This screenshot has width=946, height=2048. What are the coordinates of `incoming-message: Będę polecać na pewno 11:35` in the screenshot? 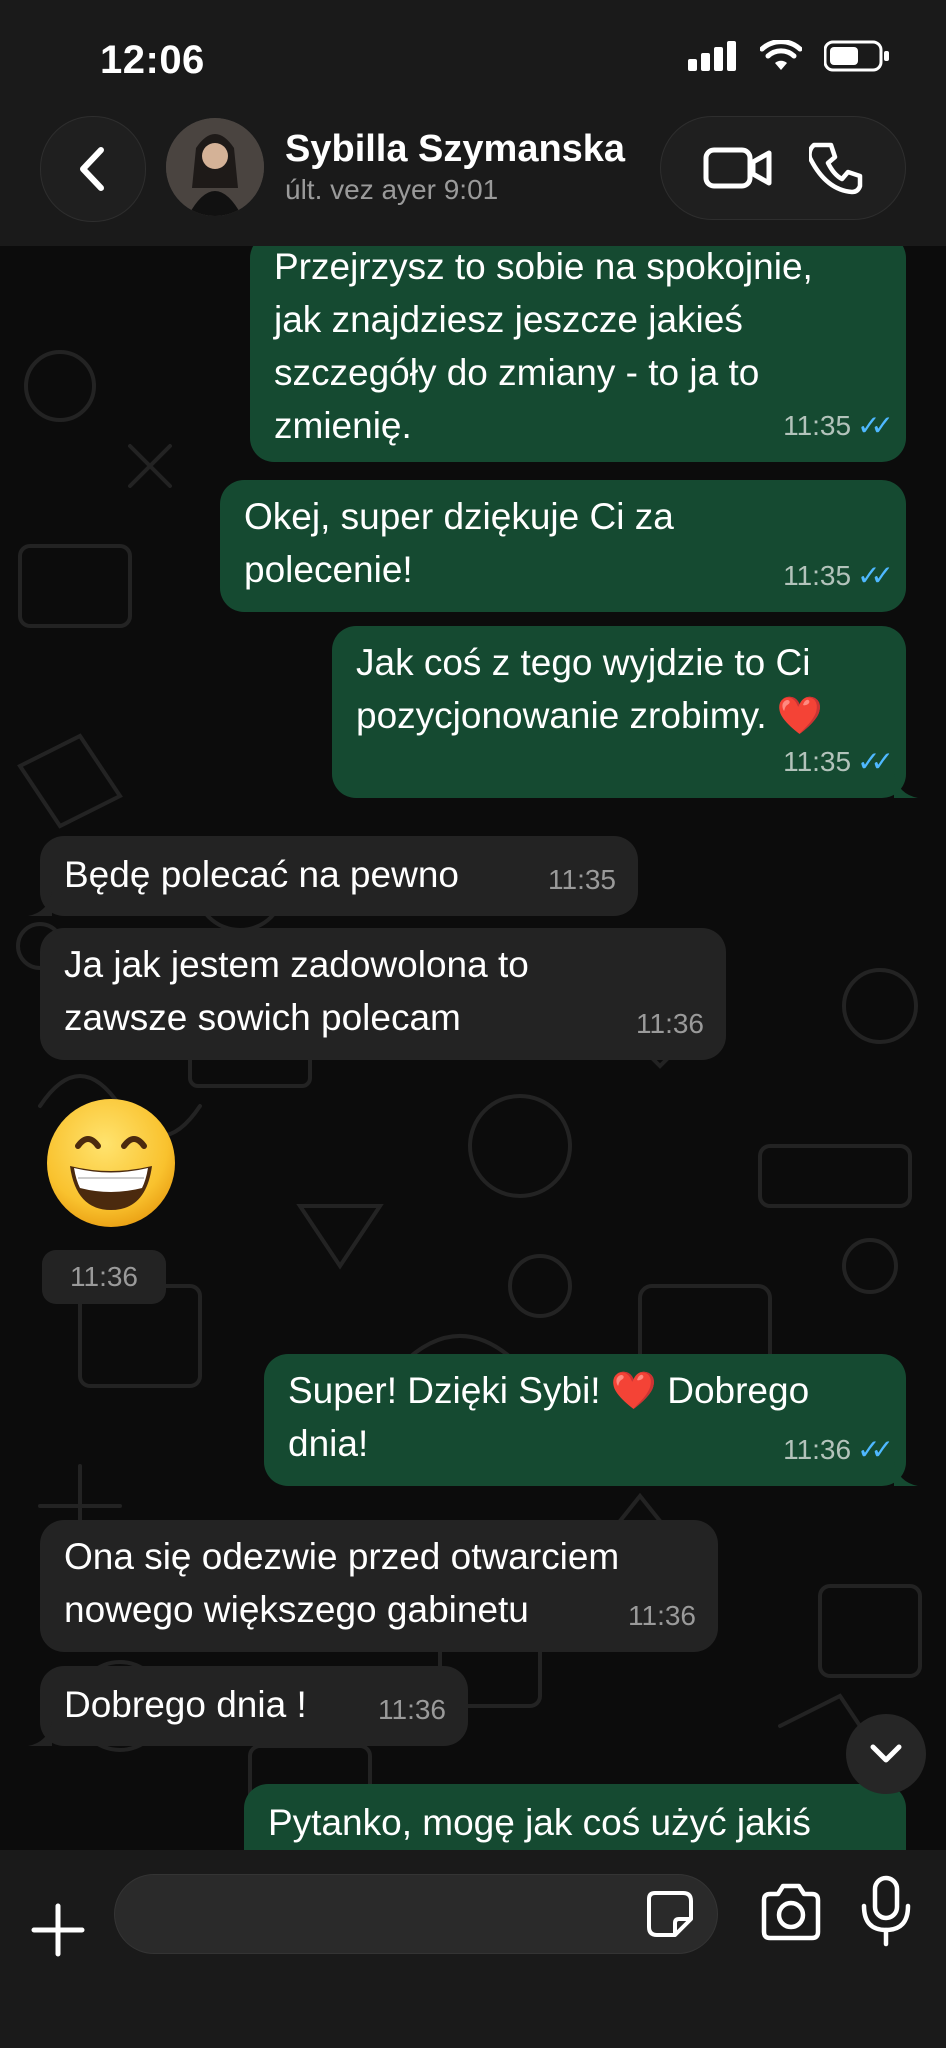 It's located at (333, 876).